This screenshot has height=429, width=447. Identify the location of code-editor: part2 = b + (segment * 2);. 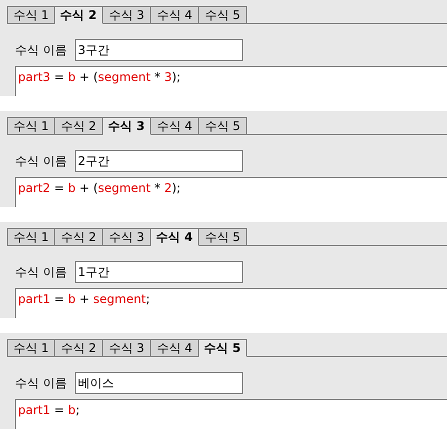
(231, 192).